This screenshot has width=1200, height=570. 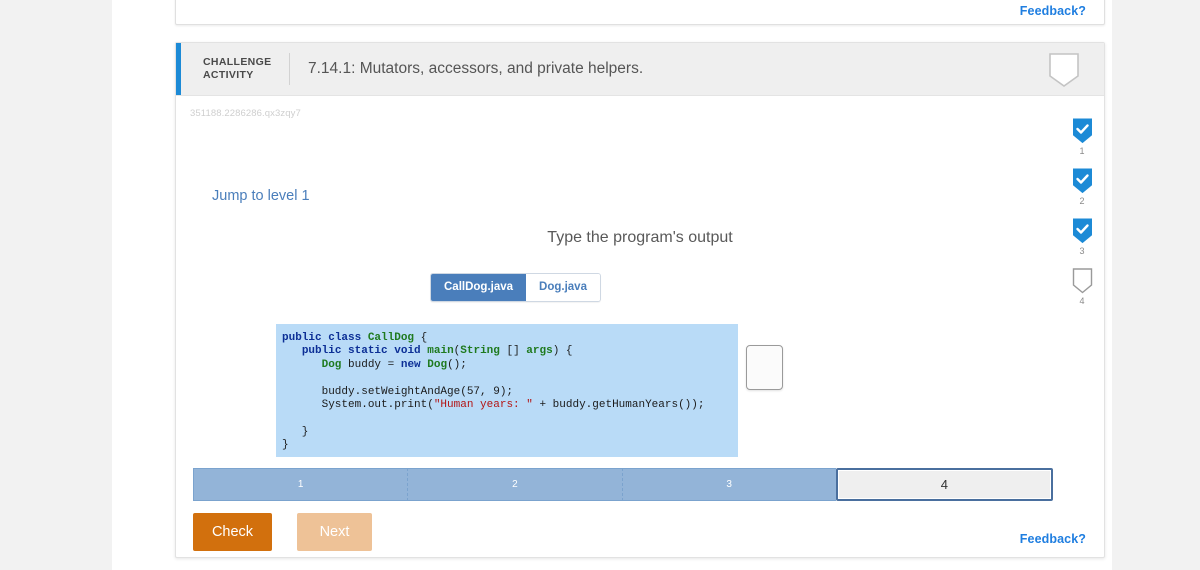 What do you see at coordinates (371, 364) in the screenshot?
I see `code-token: buddy =` at bounding box center [371, 364].